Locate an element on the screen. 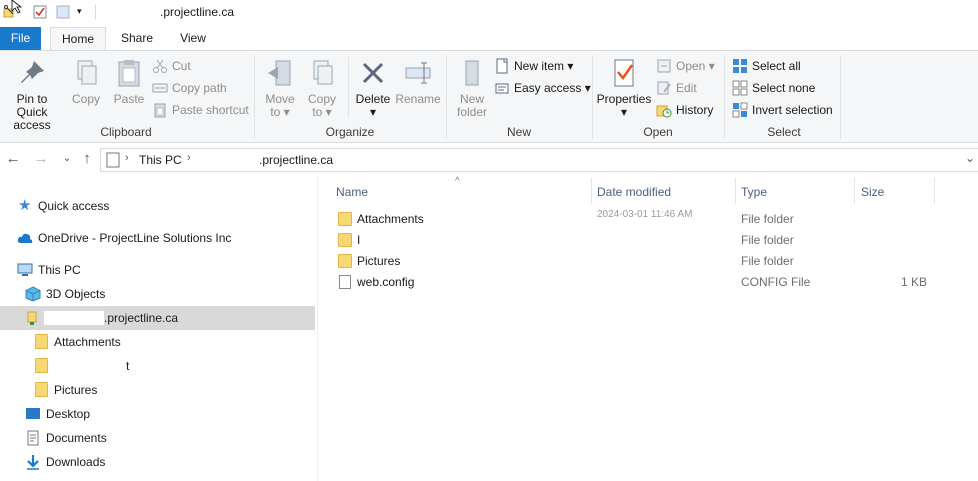 This screenshot has height=481, width=978. tab-view: View is located at coordinates (193, 38).